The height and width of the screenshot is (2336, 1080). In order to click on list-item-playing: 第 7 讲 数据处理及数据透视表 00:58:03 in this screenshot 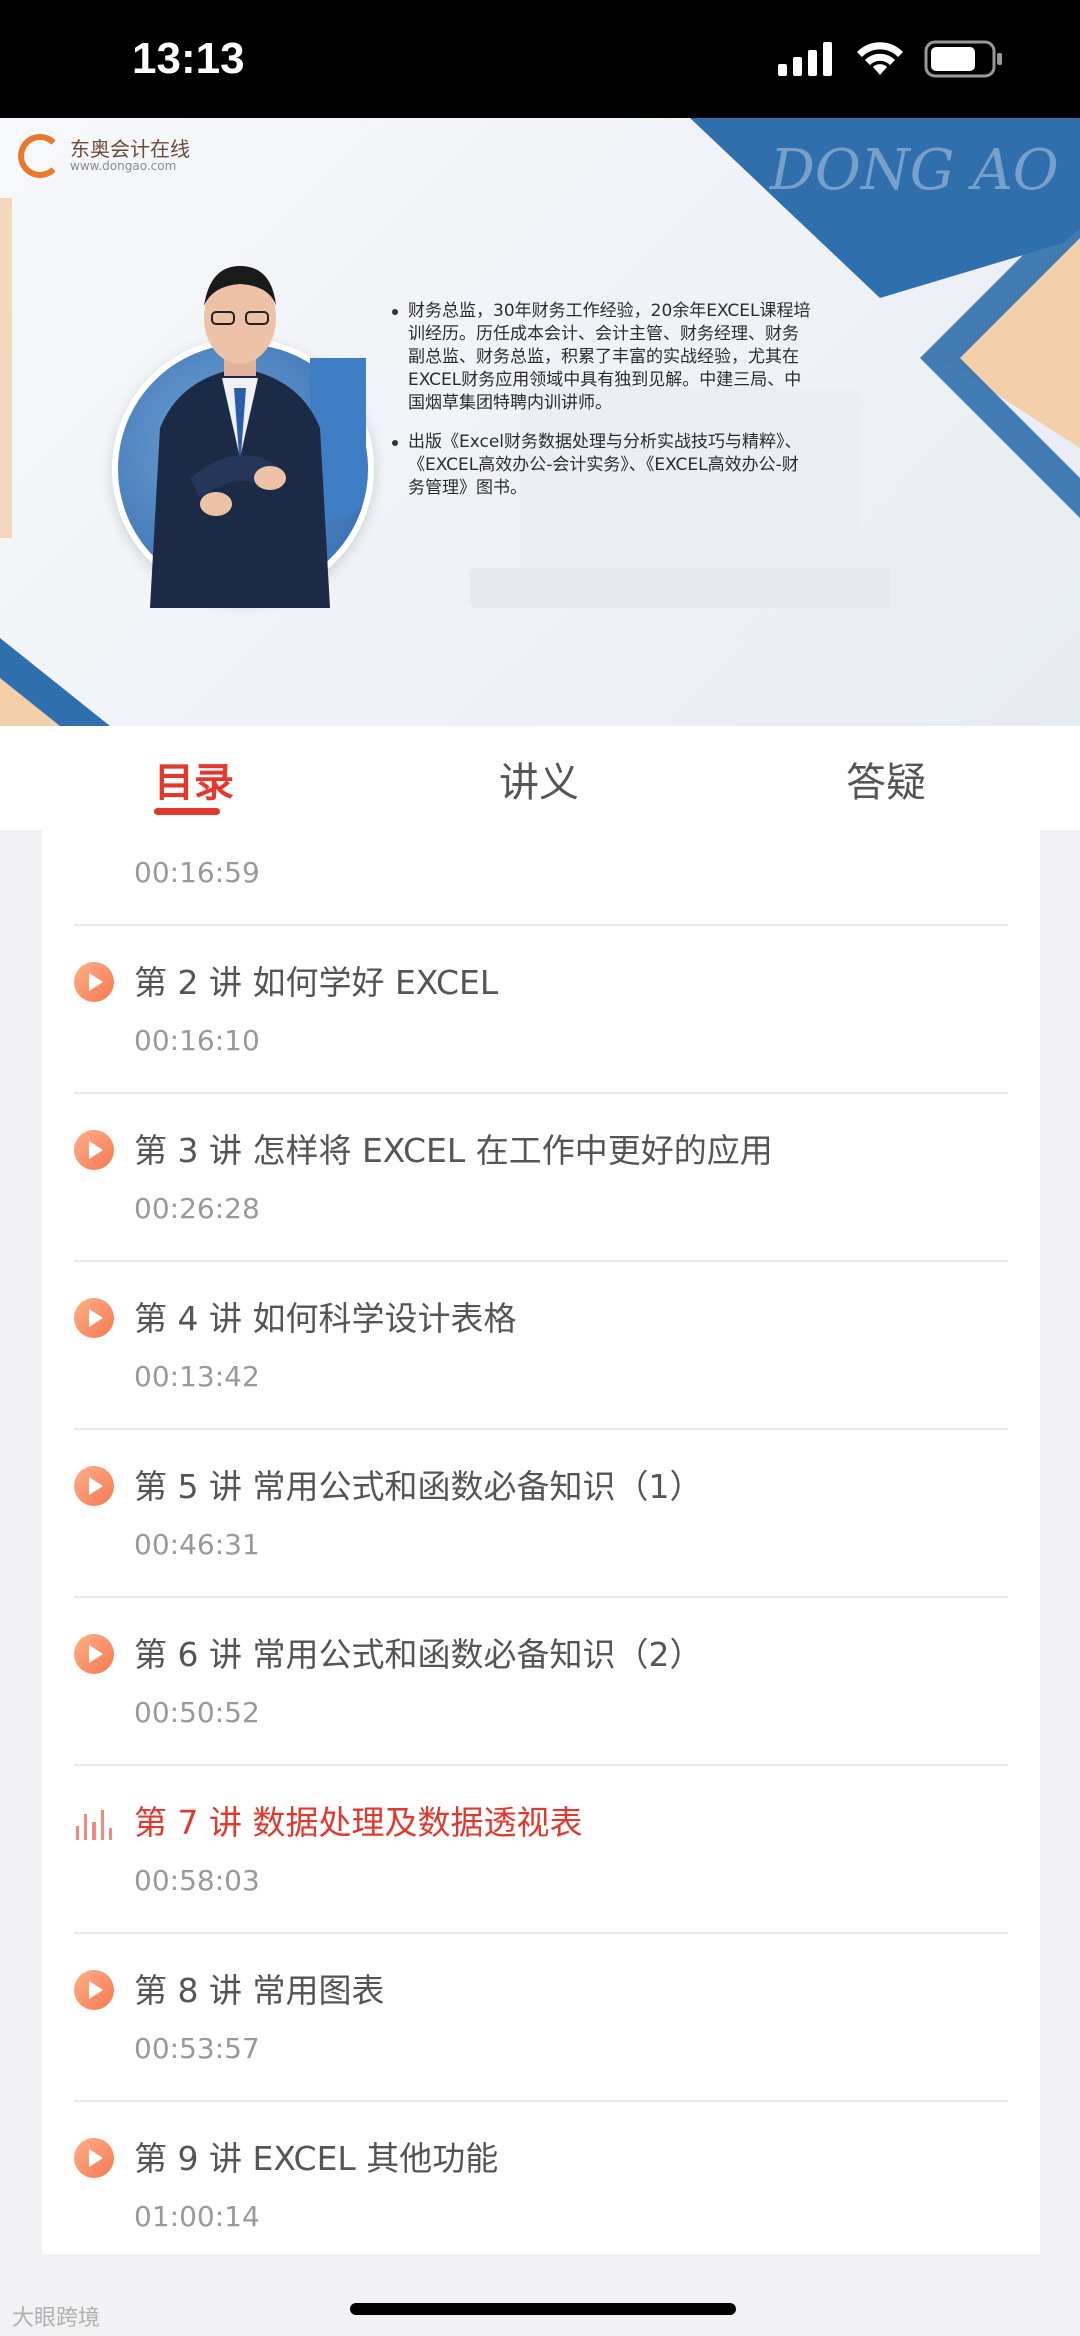, I will do `click(541, 1850)`.